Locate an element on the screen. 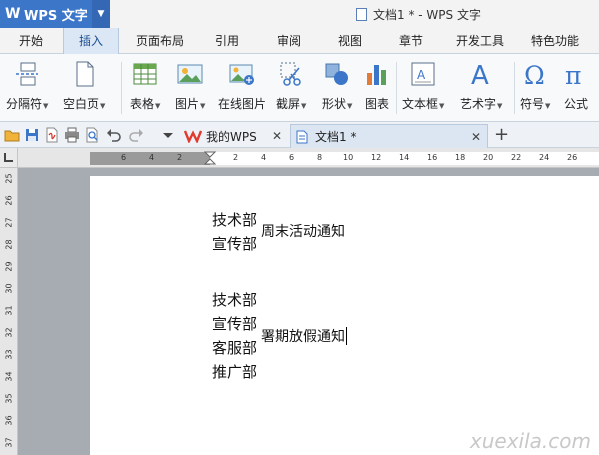 Image resolution: width=599 pixels, height=455 pixels. symbol-label: 符号 is located at coordinates (532, 104).